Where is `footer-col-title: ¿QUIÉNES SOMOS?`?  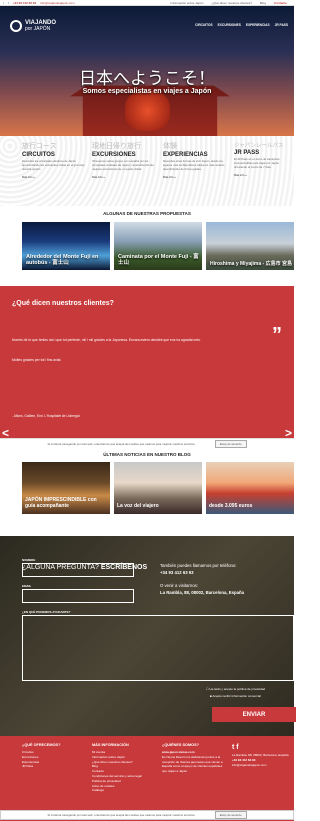
footer-col-title: ¿QUIÉNES SOMOS? is located at coordinates (180, 745).